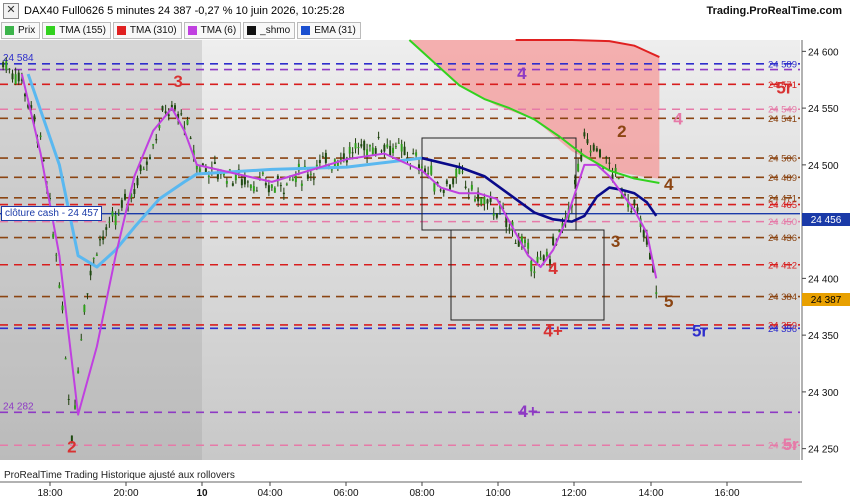  I want to click on y-tick-label: 24 350, so click(823, 336).